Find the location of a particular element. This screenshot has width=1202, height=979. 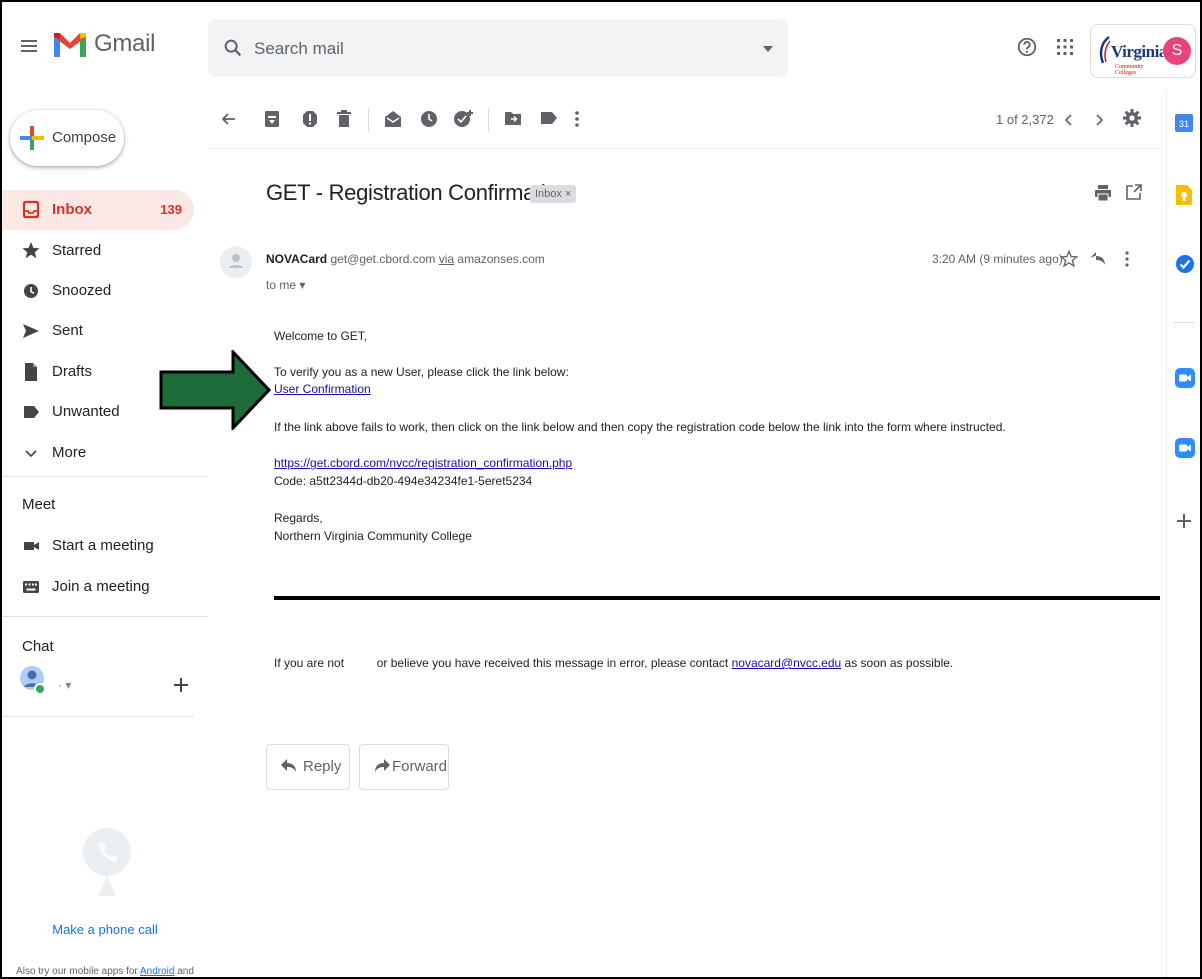

compose-button: Compose is located at coordinates (67, 138).